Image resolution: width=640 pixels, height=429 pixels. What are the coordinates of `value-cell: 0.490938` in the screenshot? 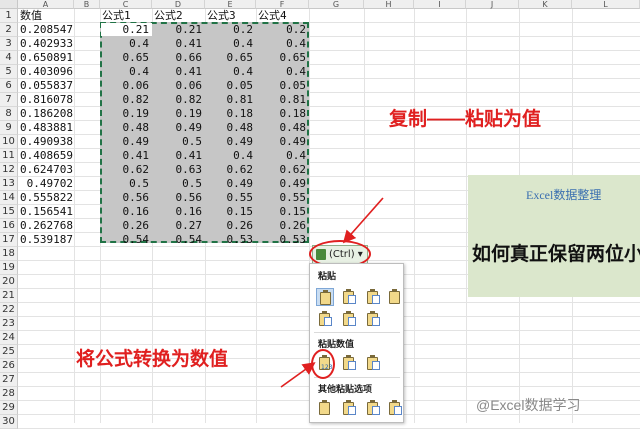 It's located at (46, 142).